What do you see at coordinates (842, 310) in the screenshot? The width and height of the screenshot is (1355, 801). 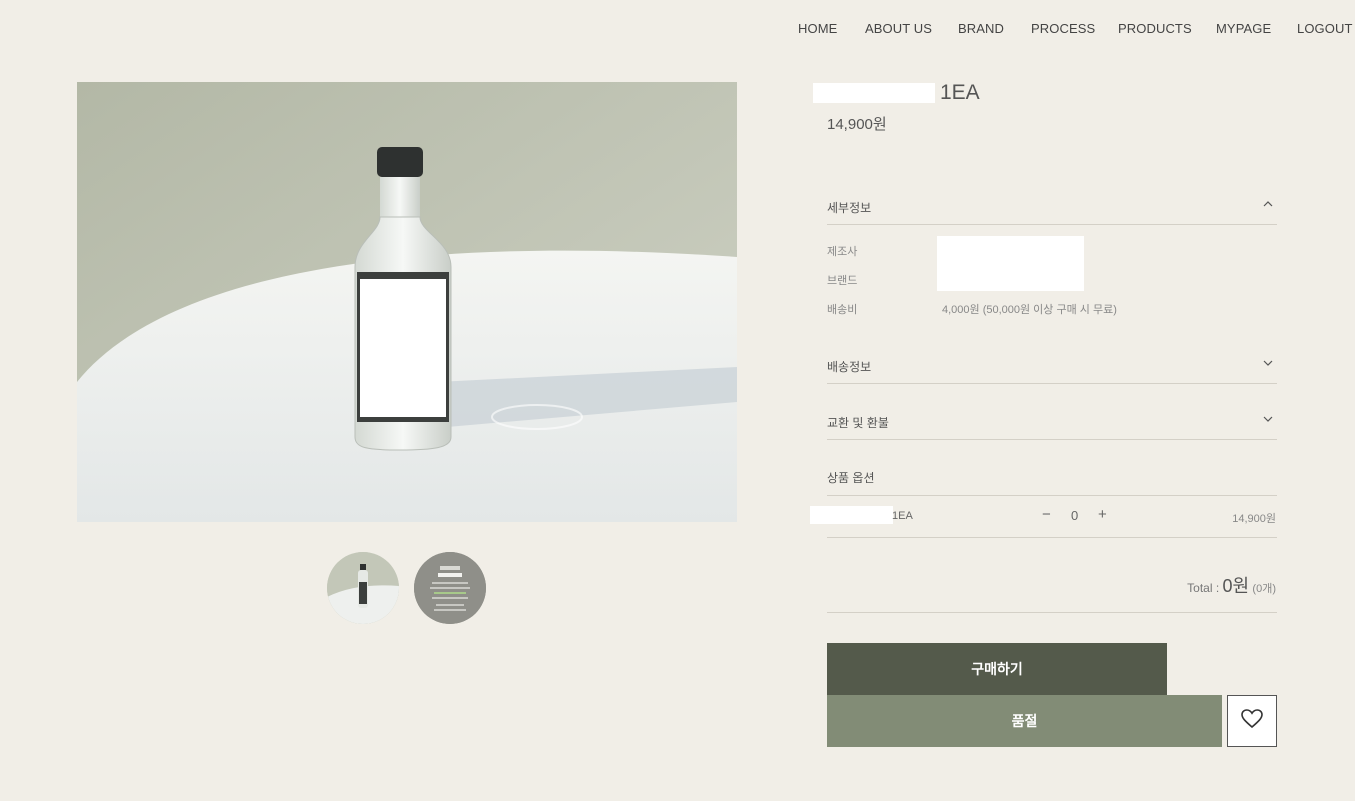 I see `detail-label-shipping-fee: 배송비` at bounding box center [842, 310].